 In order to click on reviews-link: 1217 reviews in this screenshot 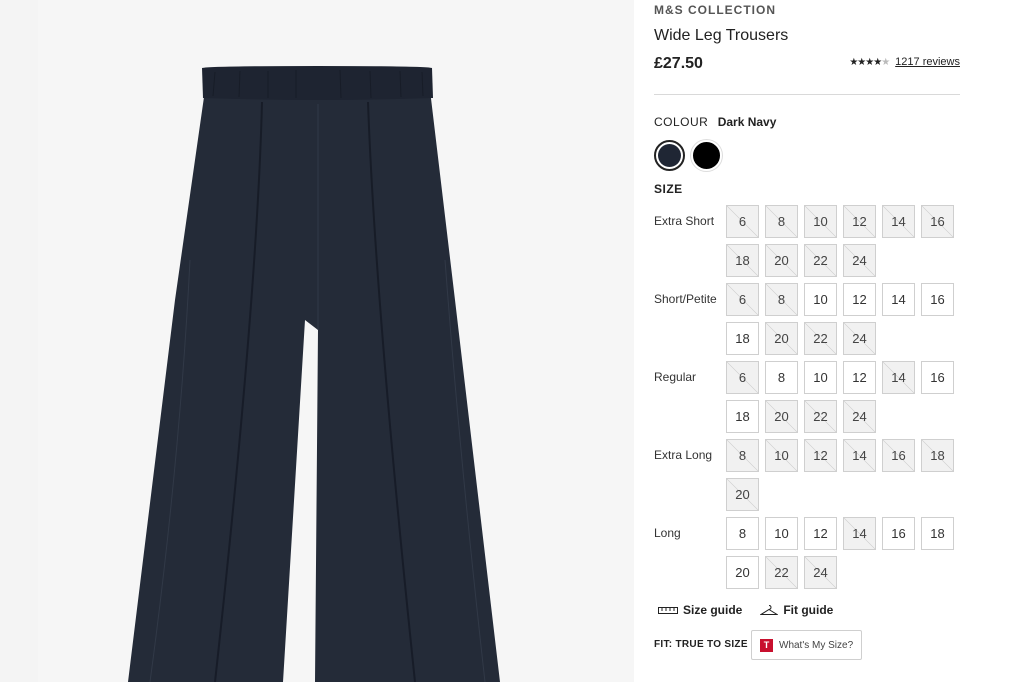, I will do `click(927, 62)`.